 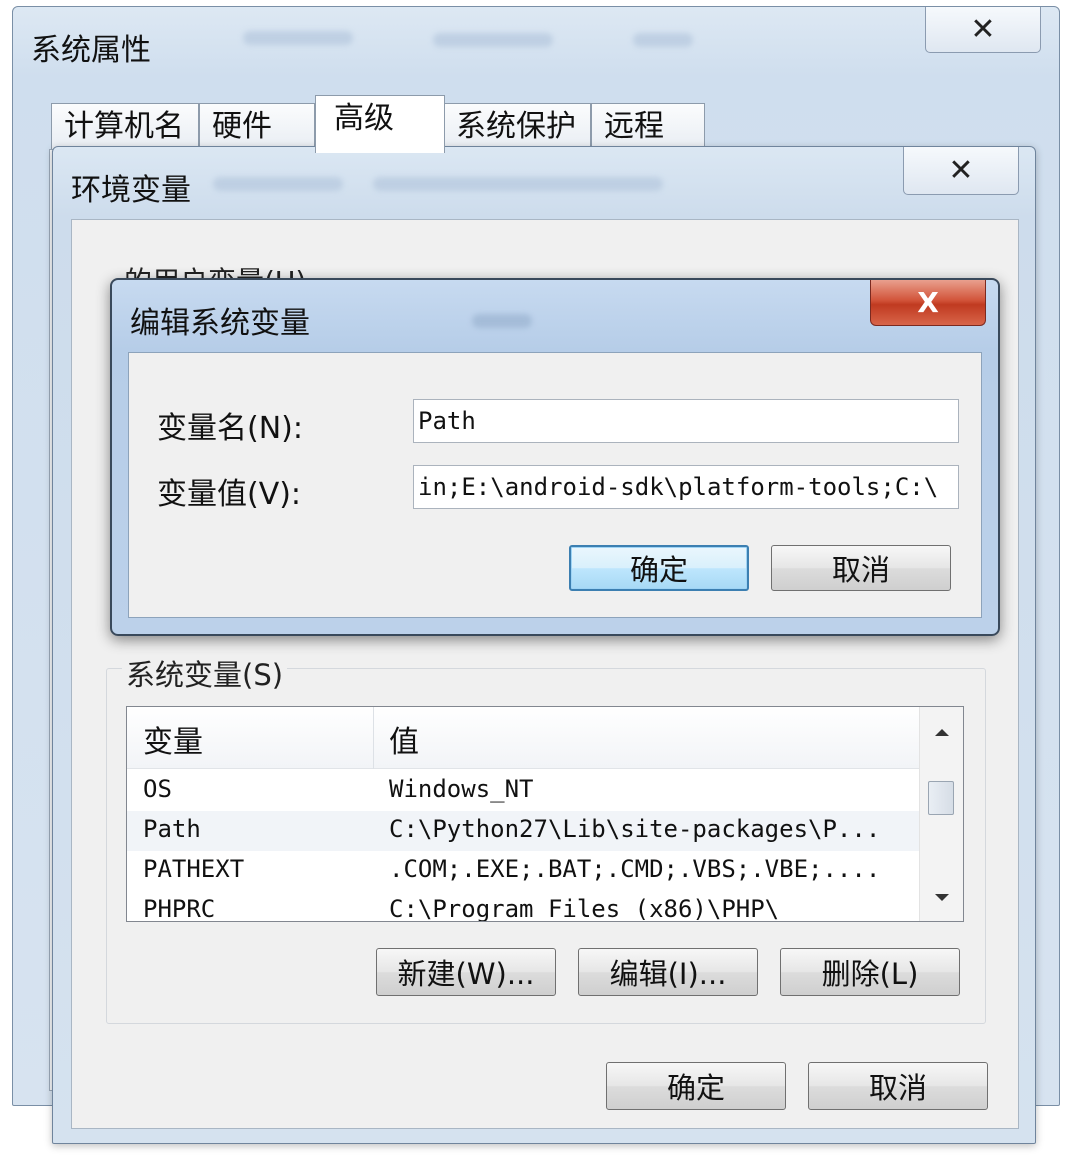 I want to click on close-button: X, so click(x=928, y=303).